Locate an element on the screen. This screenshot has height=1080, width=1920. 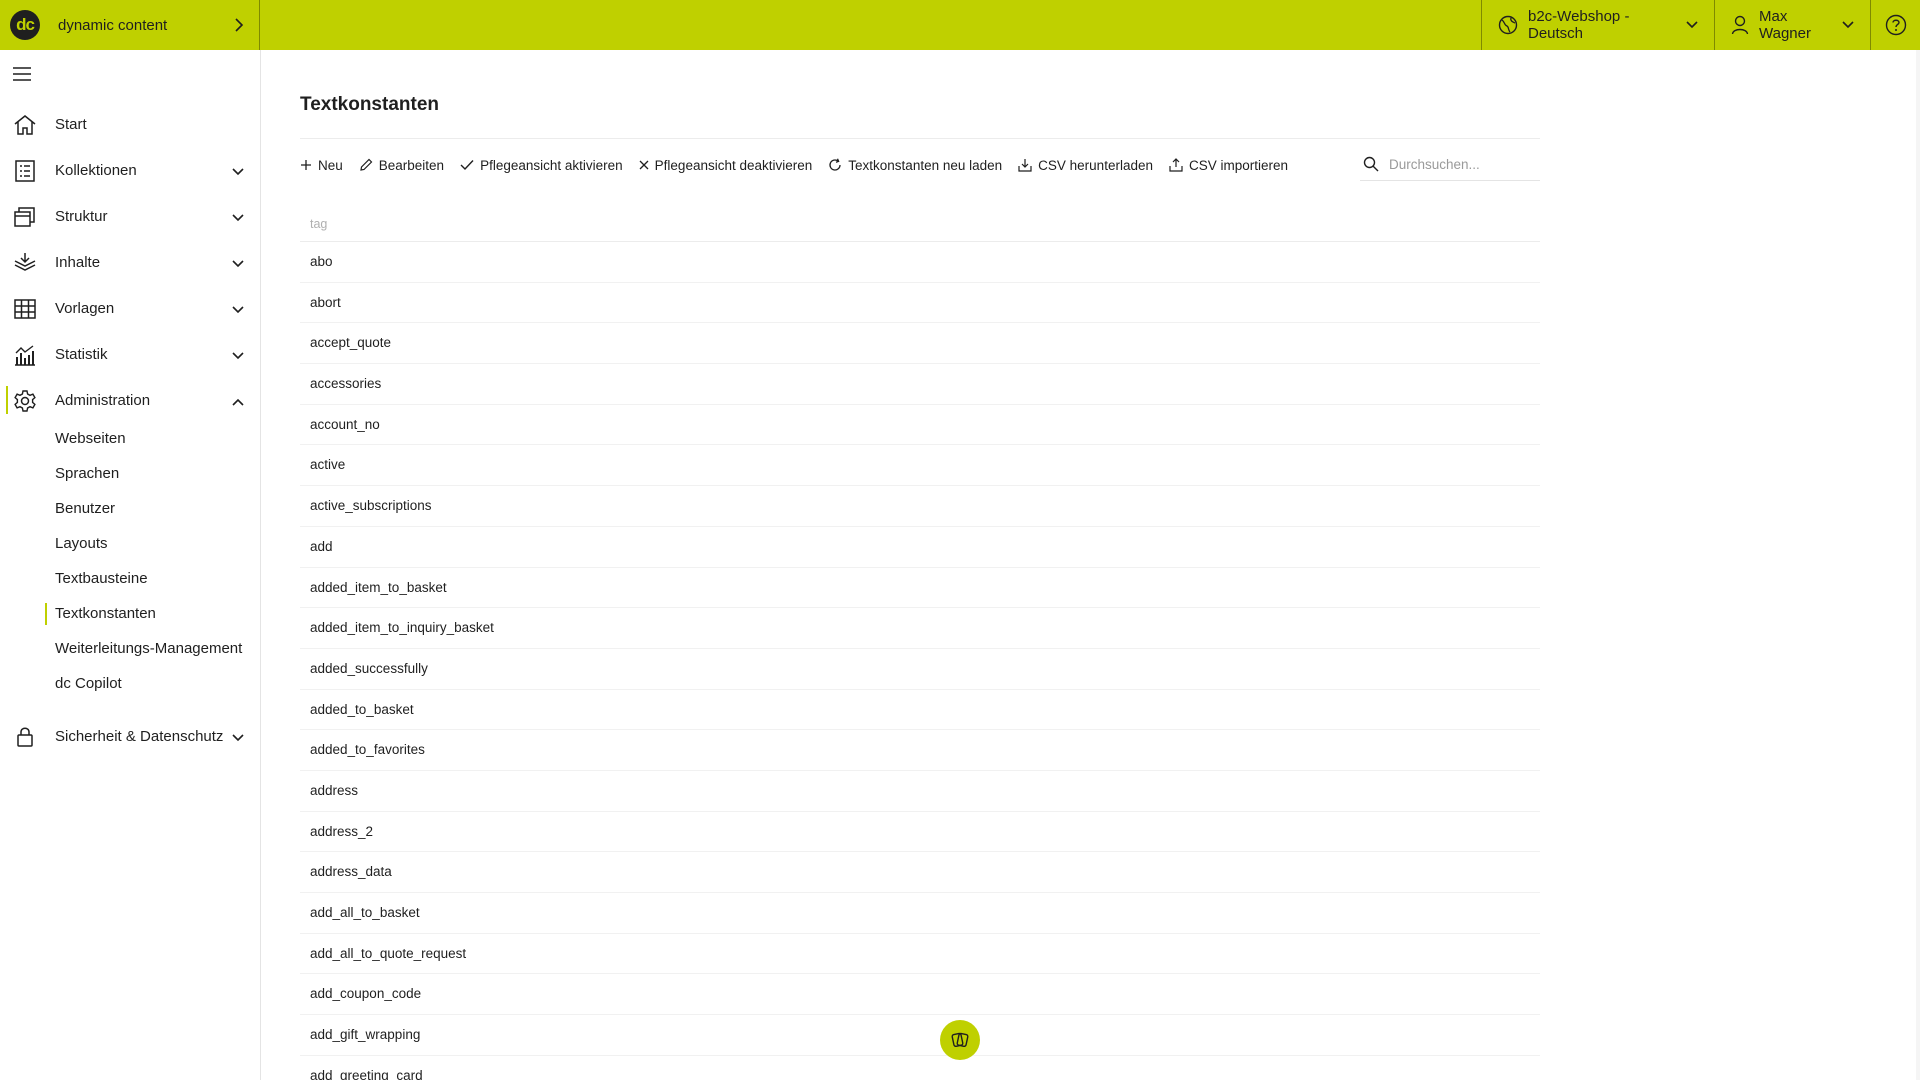
table-row: add_gift_wrapping is located at coordinates (920, 1035).